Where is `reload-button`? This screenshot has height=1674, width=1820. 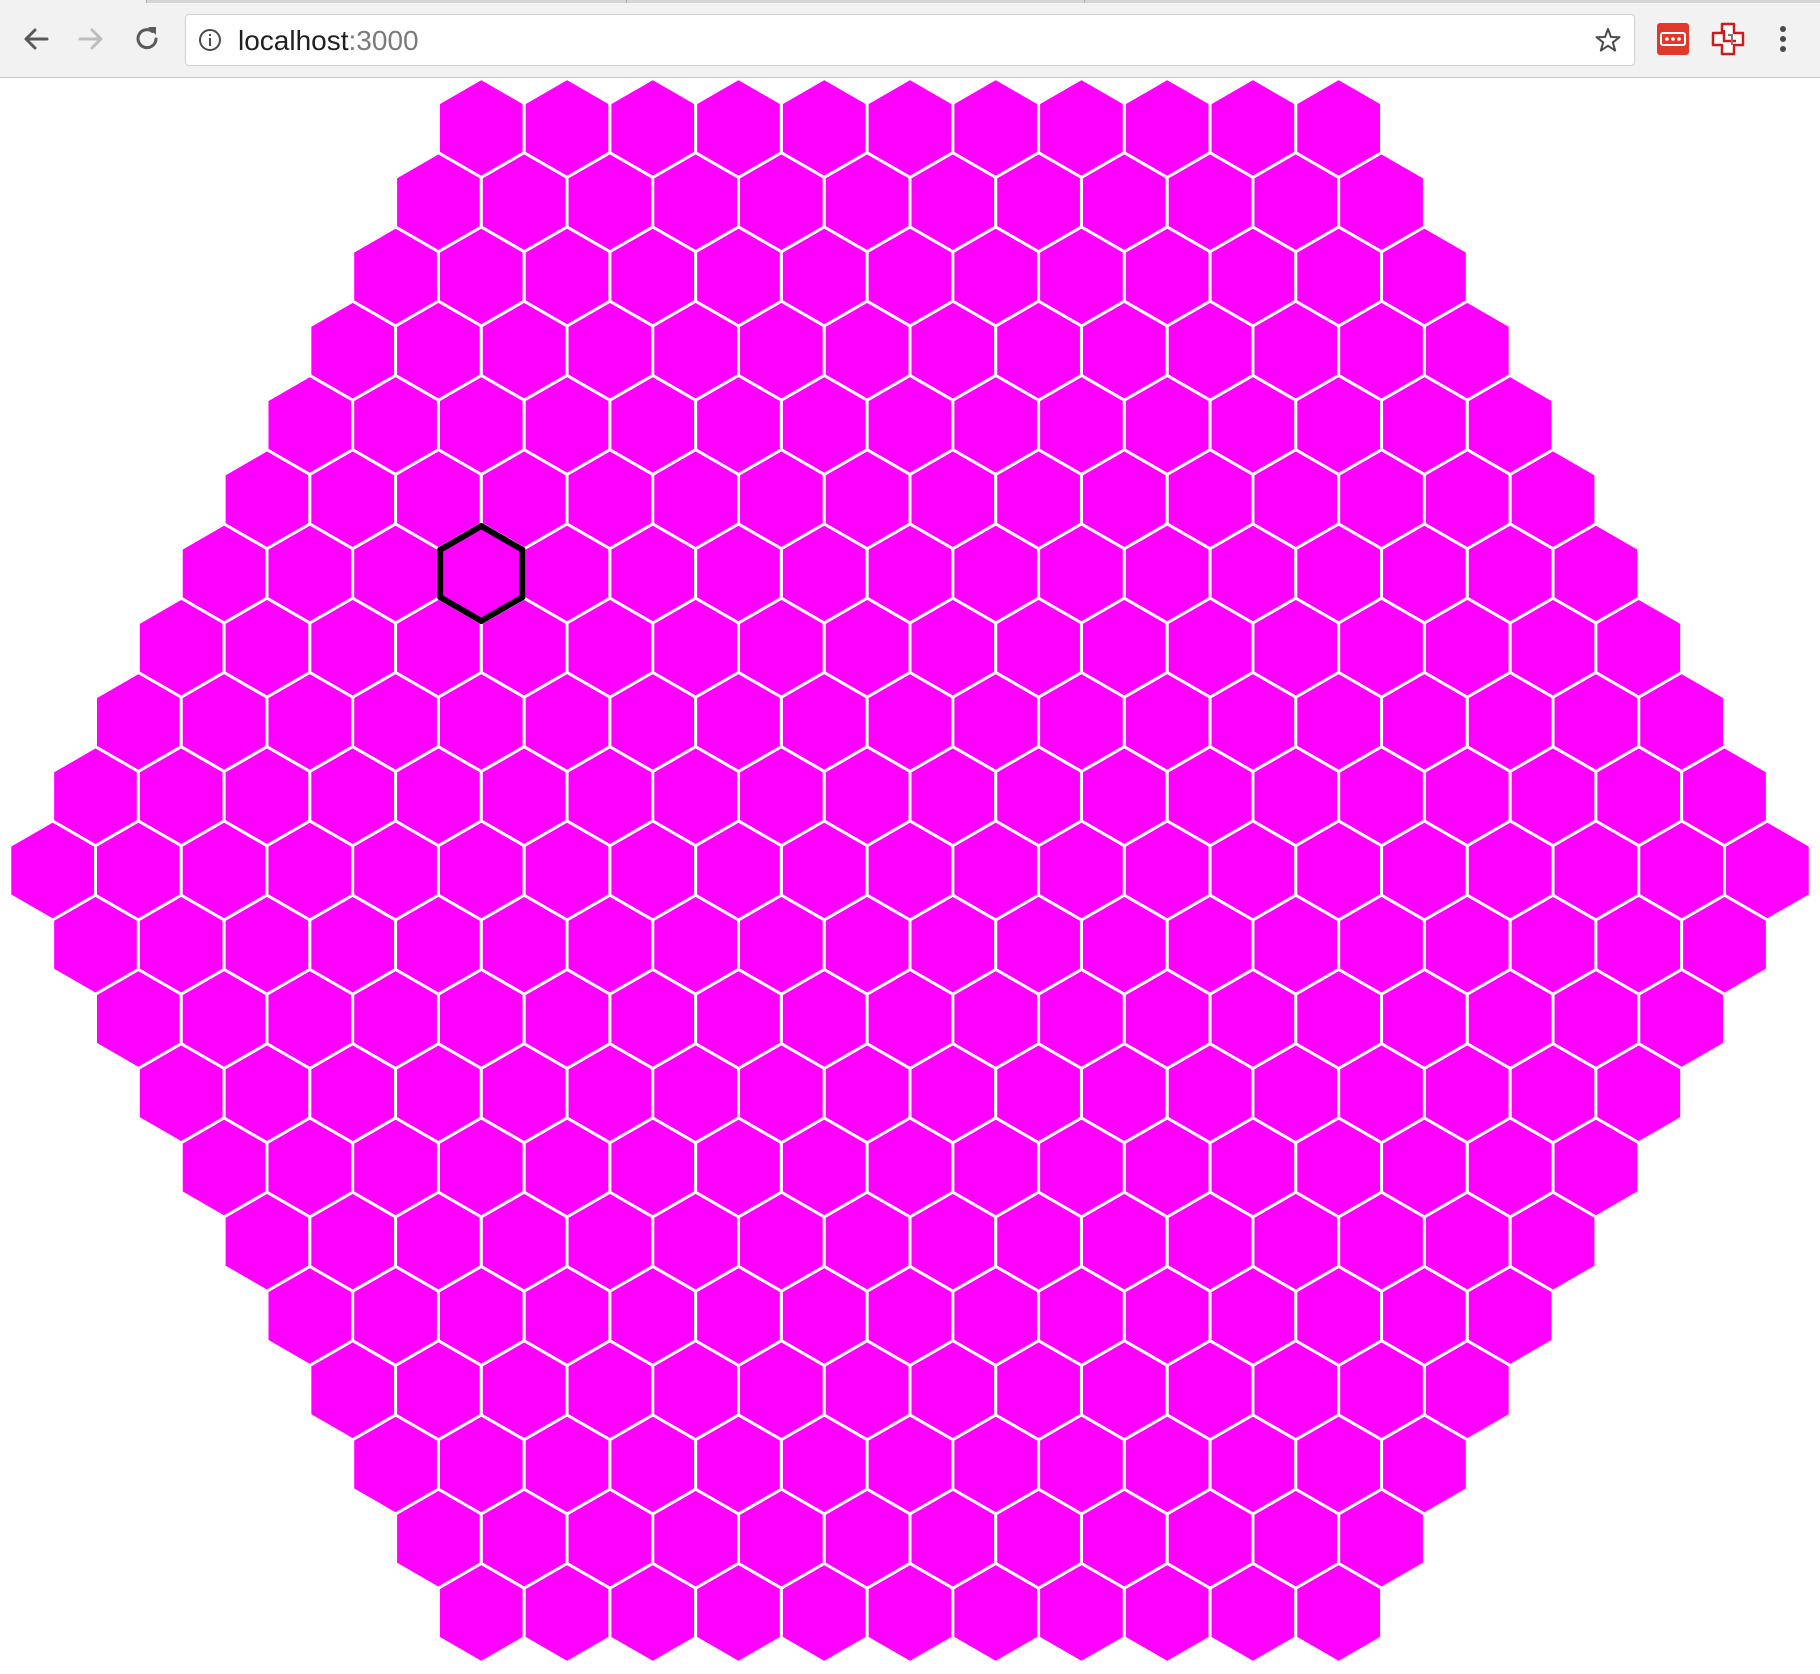
reload-button is located at coordinates (147, 39).